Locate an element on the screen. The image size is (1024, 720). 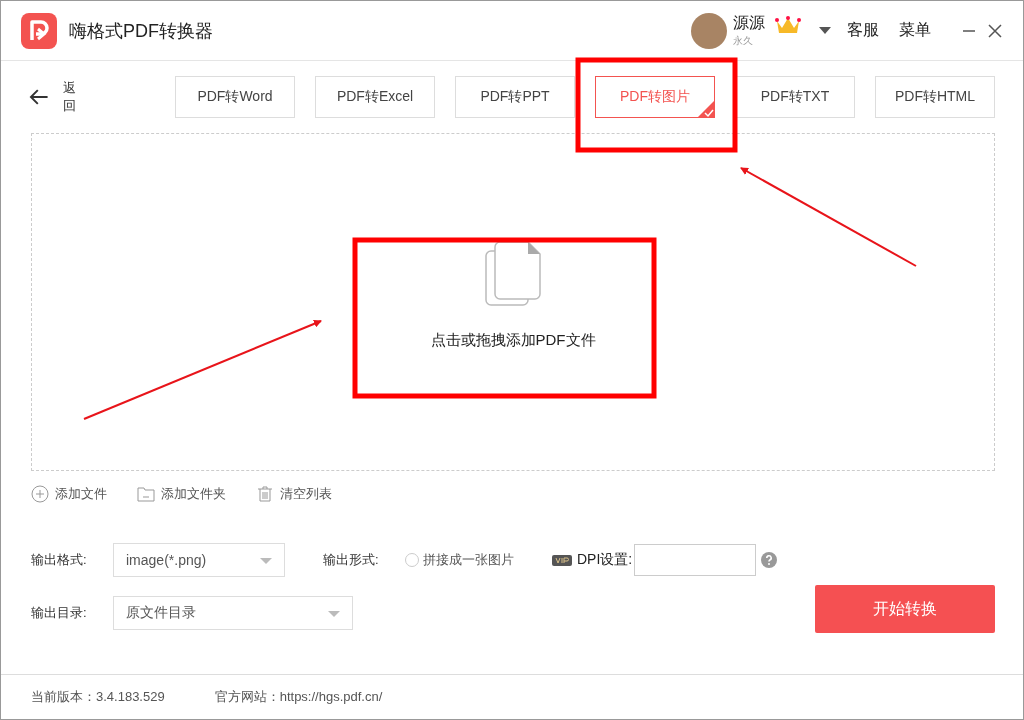
output-format-label: 输出格式: is located at coordinates (59, 560).